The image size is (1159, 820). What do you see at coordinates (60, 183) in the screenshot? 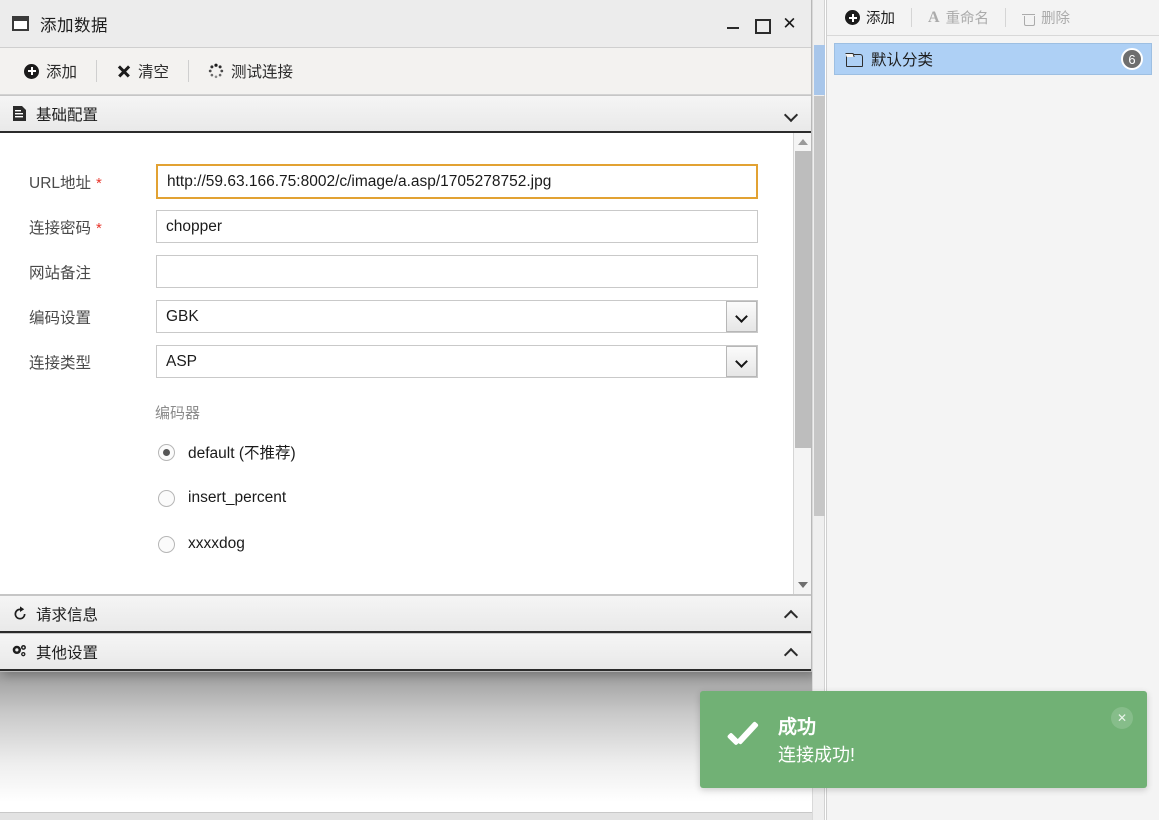
I see `label-url-text: URL地址` at bounding box center [60, 183].